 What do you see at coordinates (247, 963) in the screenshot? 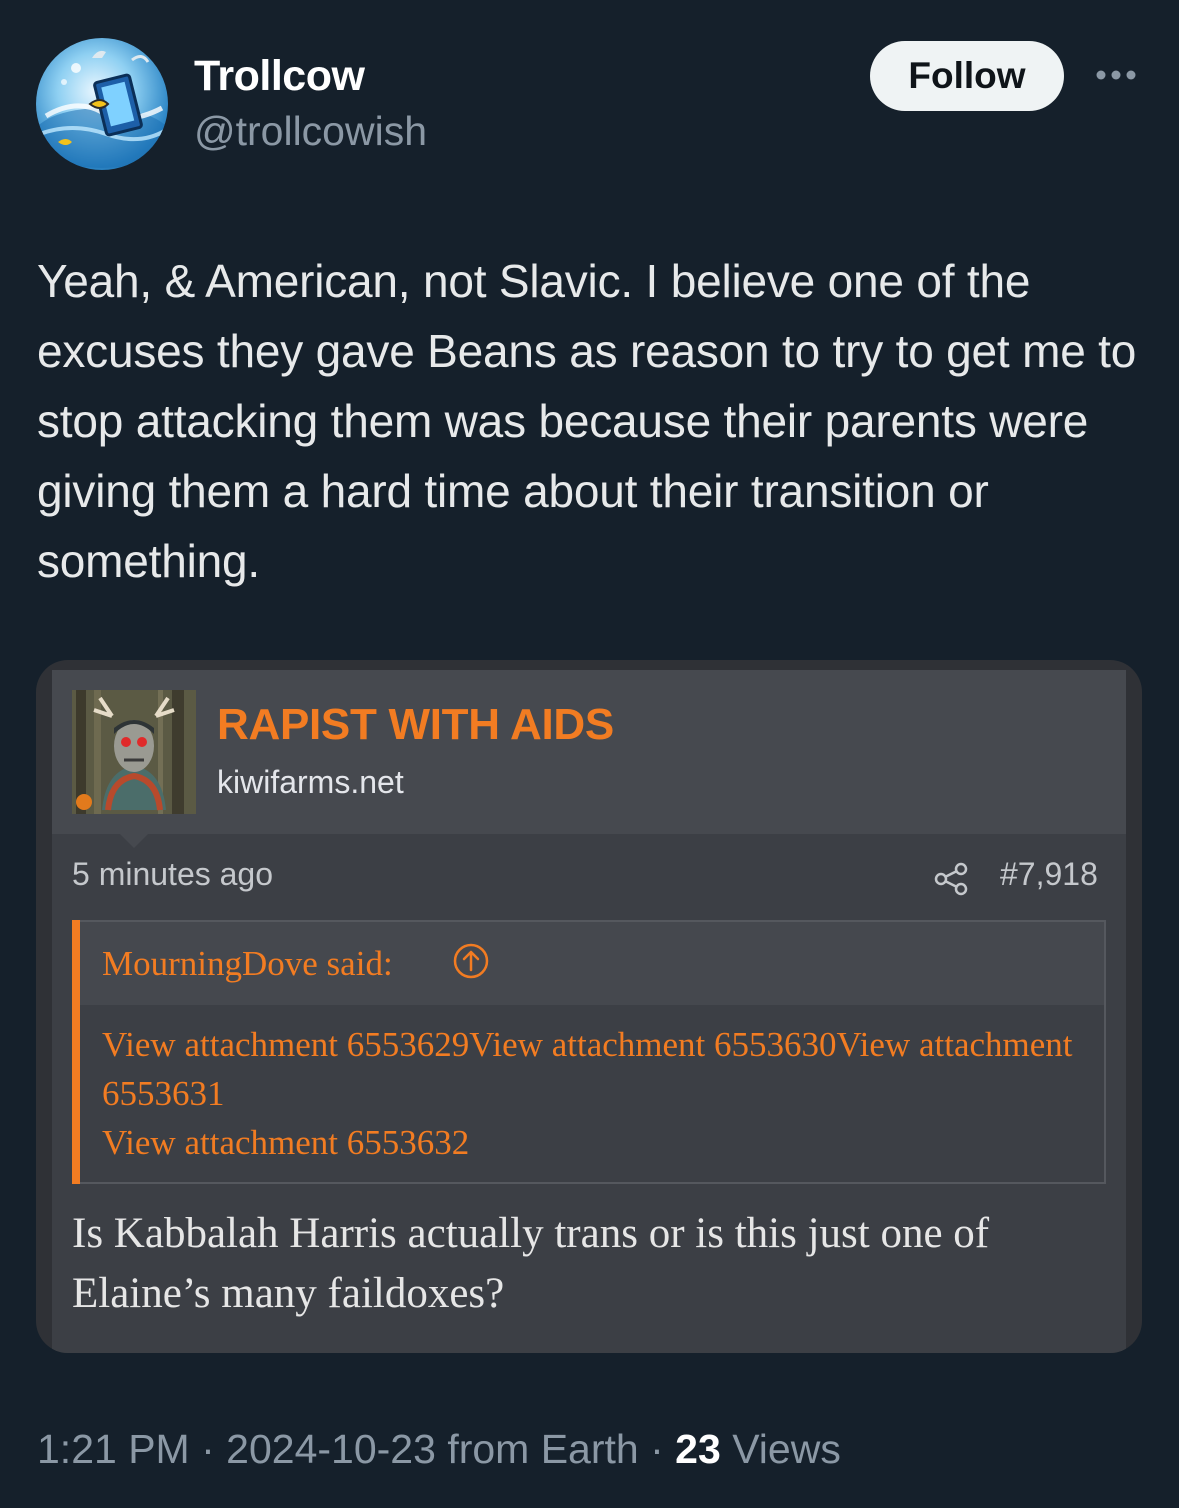
I see `quote-author: MourningDove said:` at bounding box center [247, 963].